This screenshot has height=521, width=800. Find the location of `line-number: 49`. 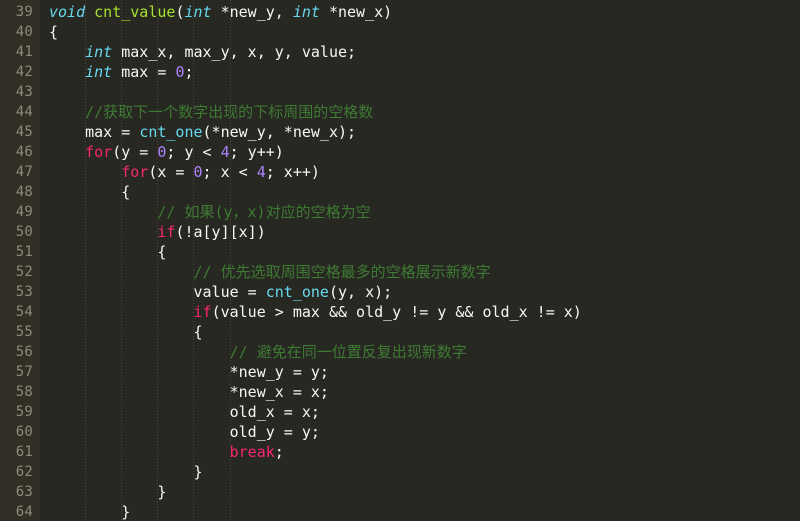

line-number: 49 is located at coordinates (24, 212).